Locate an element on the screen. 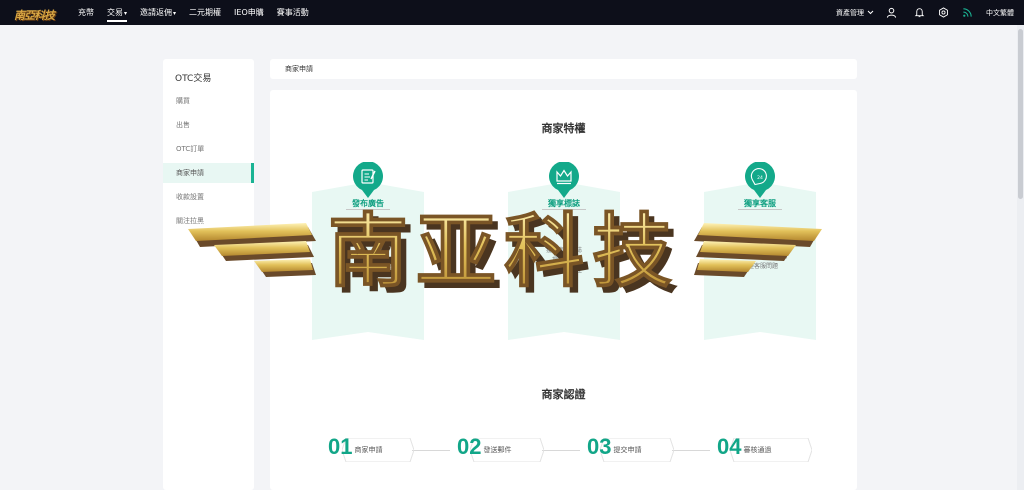 The image size is (1024, 490). nav-item-label: 邀請返佣 is located at coordinates (156, 12).